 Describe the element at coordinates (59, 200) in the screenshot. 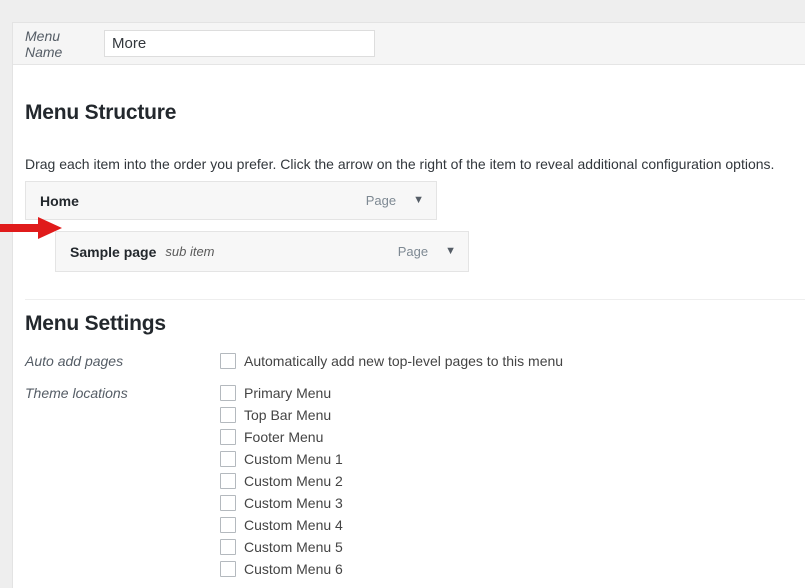

I see `menu-item-title: Home` at that location.